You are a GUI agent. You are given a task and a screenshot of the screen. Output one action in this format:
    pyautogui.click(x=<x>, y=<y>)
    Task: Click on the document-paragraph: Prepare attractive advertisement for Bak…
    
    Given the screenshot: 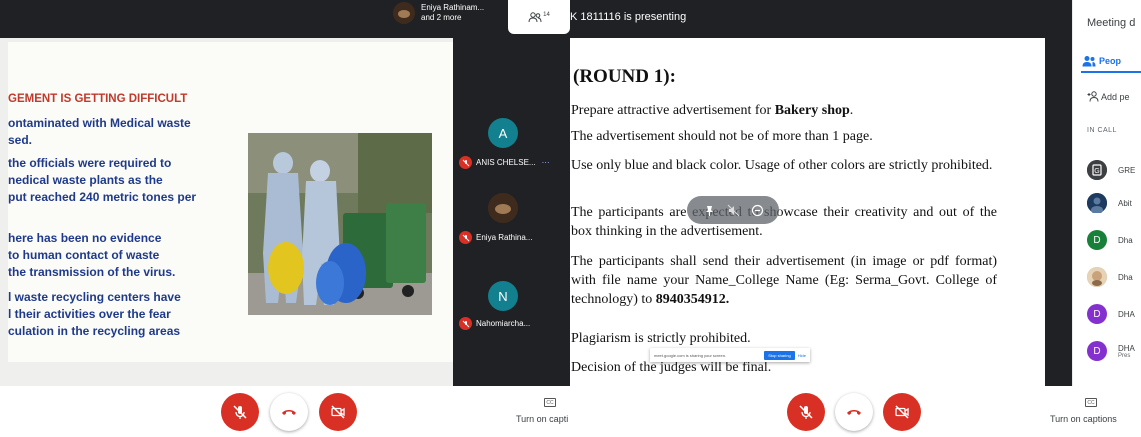 What is the action you would take?
    pyautogui.click(x=712, y=110)
    